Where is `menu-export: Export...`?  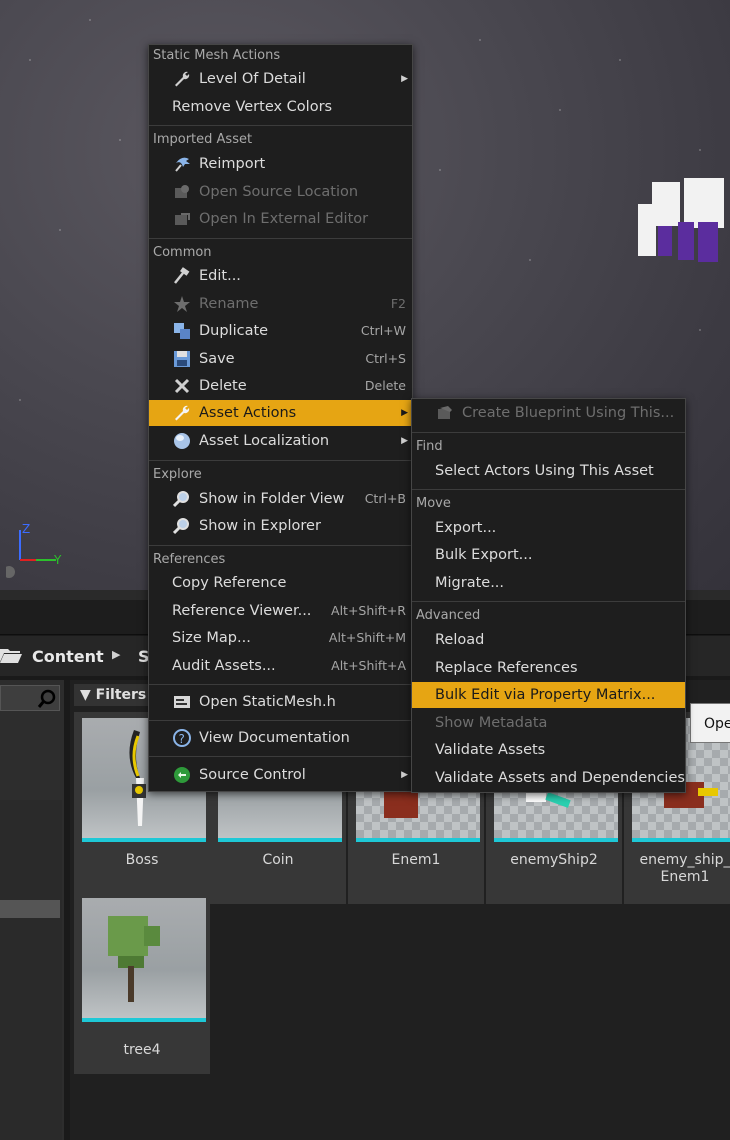 menu-export: Export... is located at coordinates (548, 528).